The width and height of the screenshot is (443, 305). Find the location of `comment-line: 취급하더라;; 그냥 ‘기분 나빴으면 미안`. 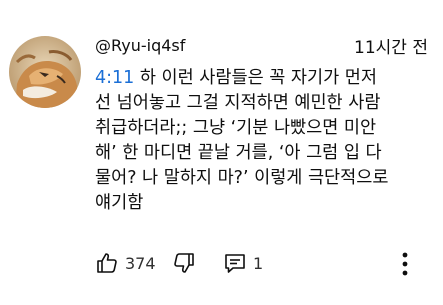

comment-line: 취급하더라;; 그냥 ‘기분 나빴으면 미안 is located at coordinates (236, 128).